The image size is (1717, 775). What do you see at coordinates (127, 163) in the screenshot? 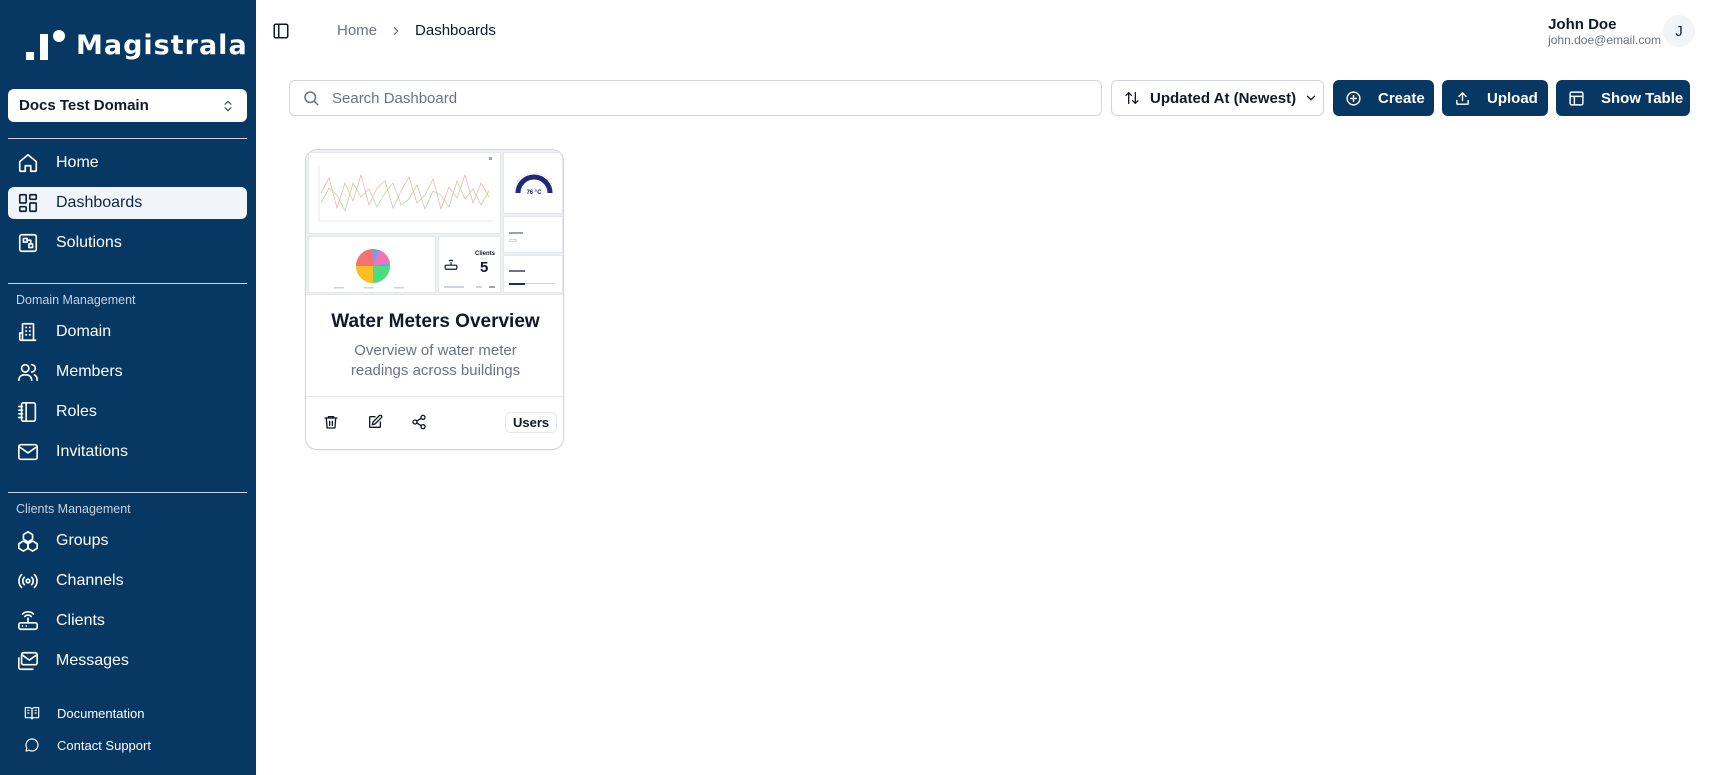
I see `sidebar-item-home: Home` at bounding box center [127, 163].